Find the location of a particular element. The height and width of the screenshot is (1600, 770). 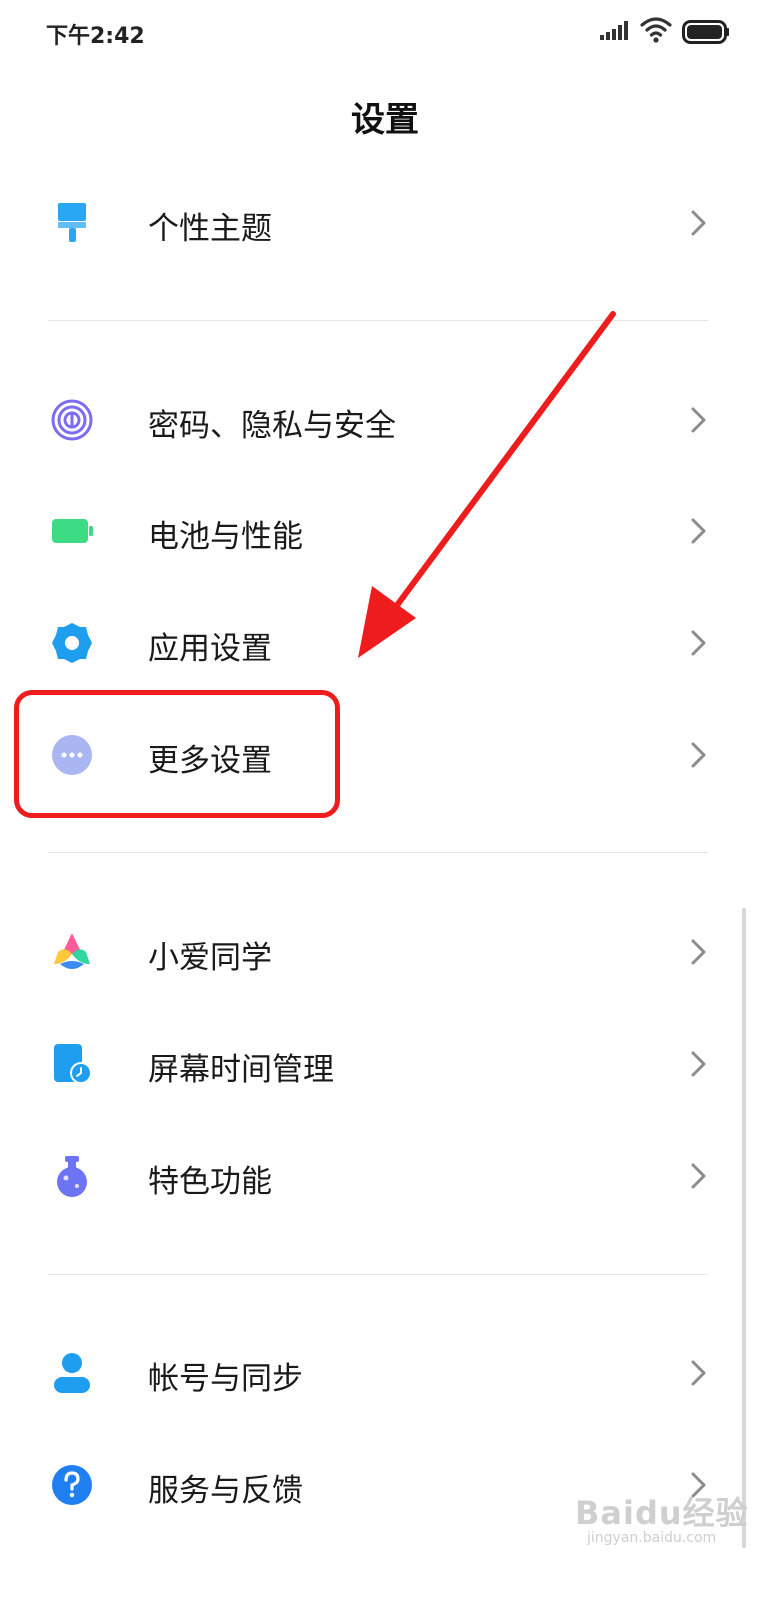

help-icon is located at coordinates (72, 1485).